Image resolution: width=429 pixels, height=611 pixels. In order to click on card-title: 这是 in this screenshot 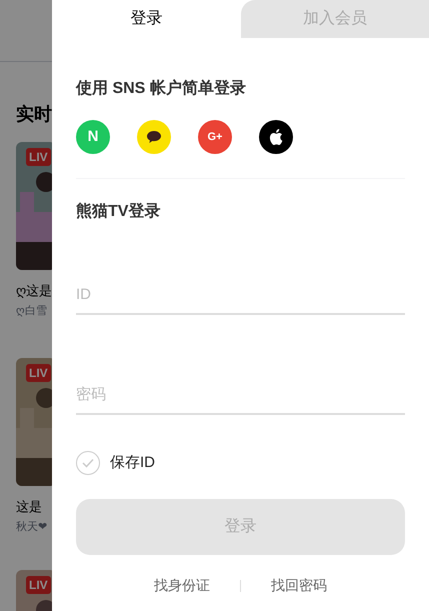, I will do `click(29, 507)`.